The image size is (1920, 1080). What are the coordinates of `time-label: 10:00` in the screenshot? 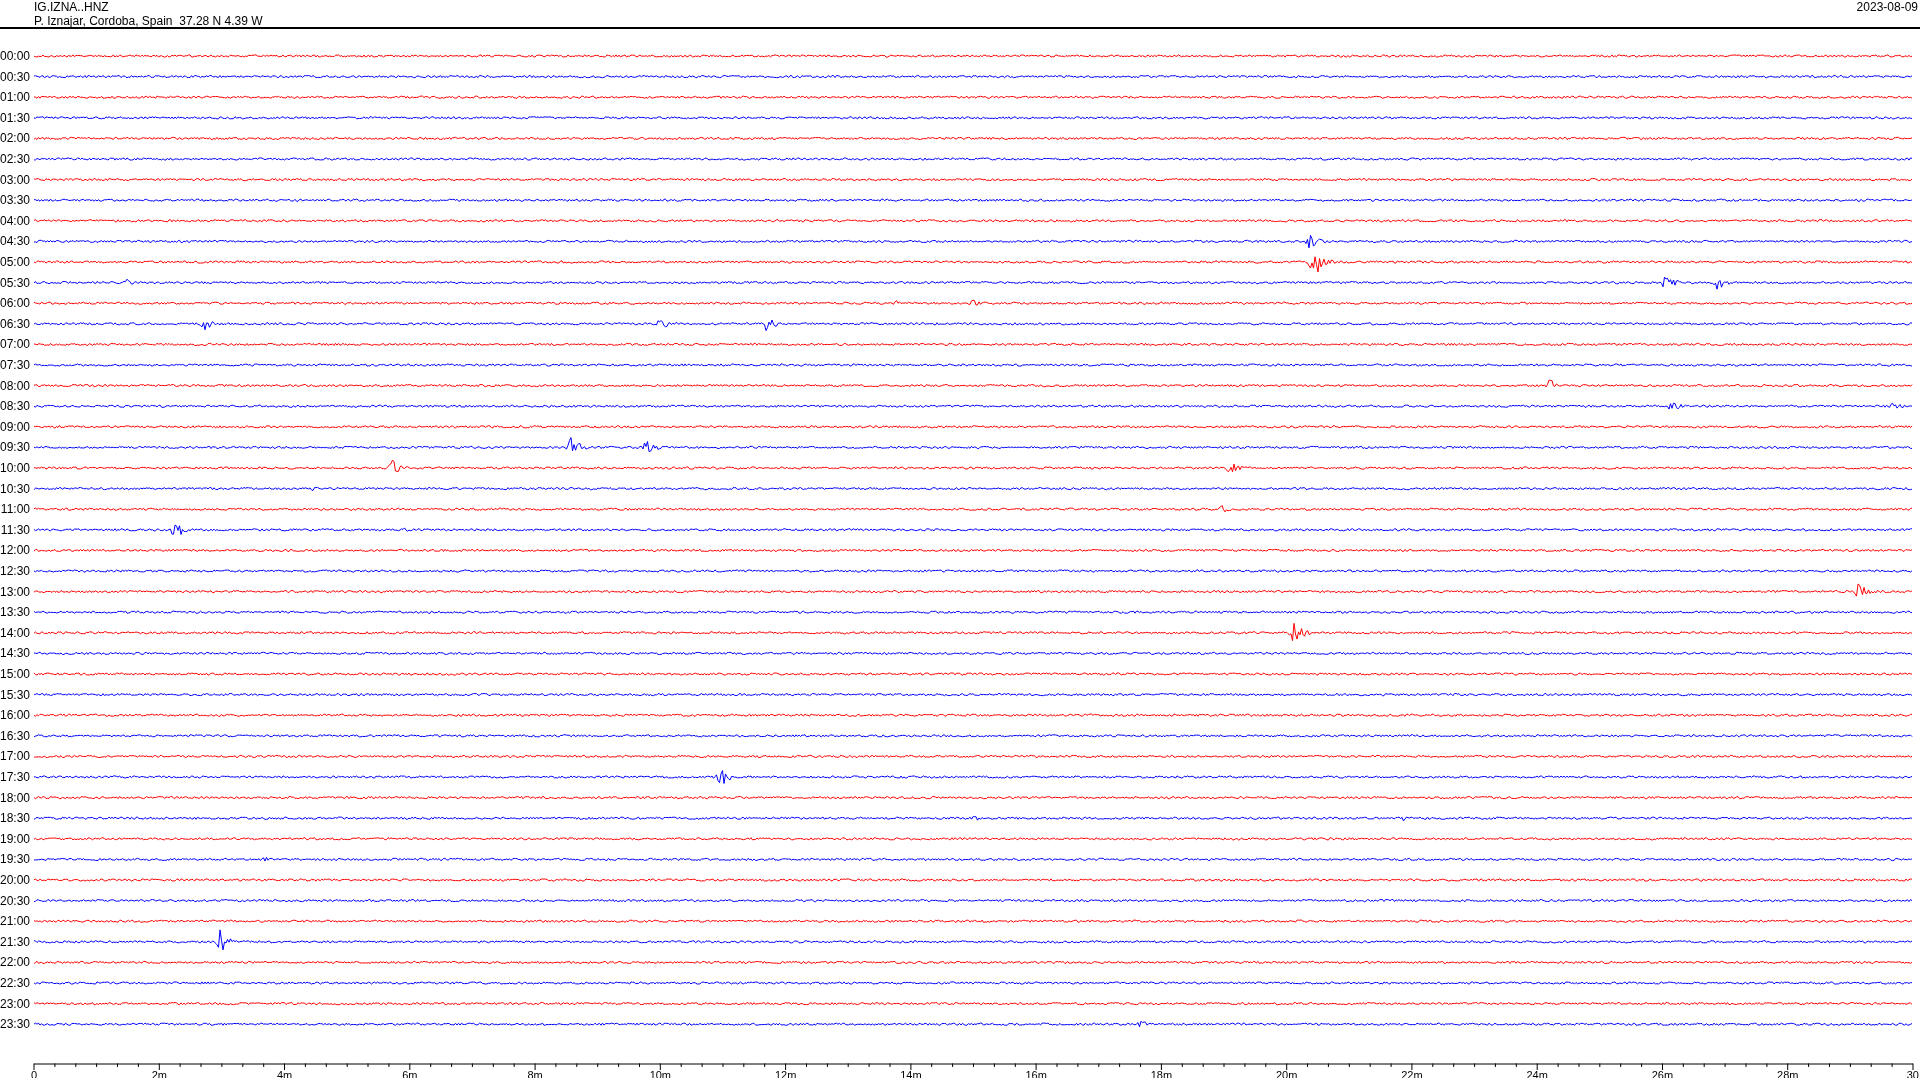 It's located at (15, 468).